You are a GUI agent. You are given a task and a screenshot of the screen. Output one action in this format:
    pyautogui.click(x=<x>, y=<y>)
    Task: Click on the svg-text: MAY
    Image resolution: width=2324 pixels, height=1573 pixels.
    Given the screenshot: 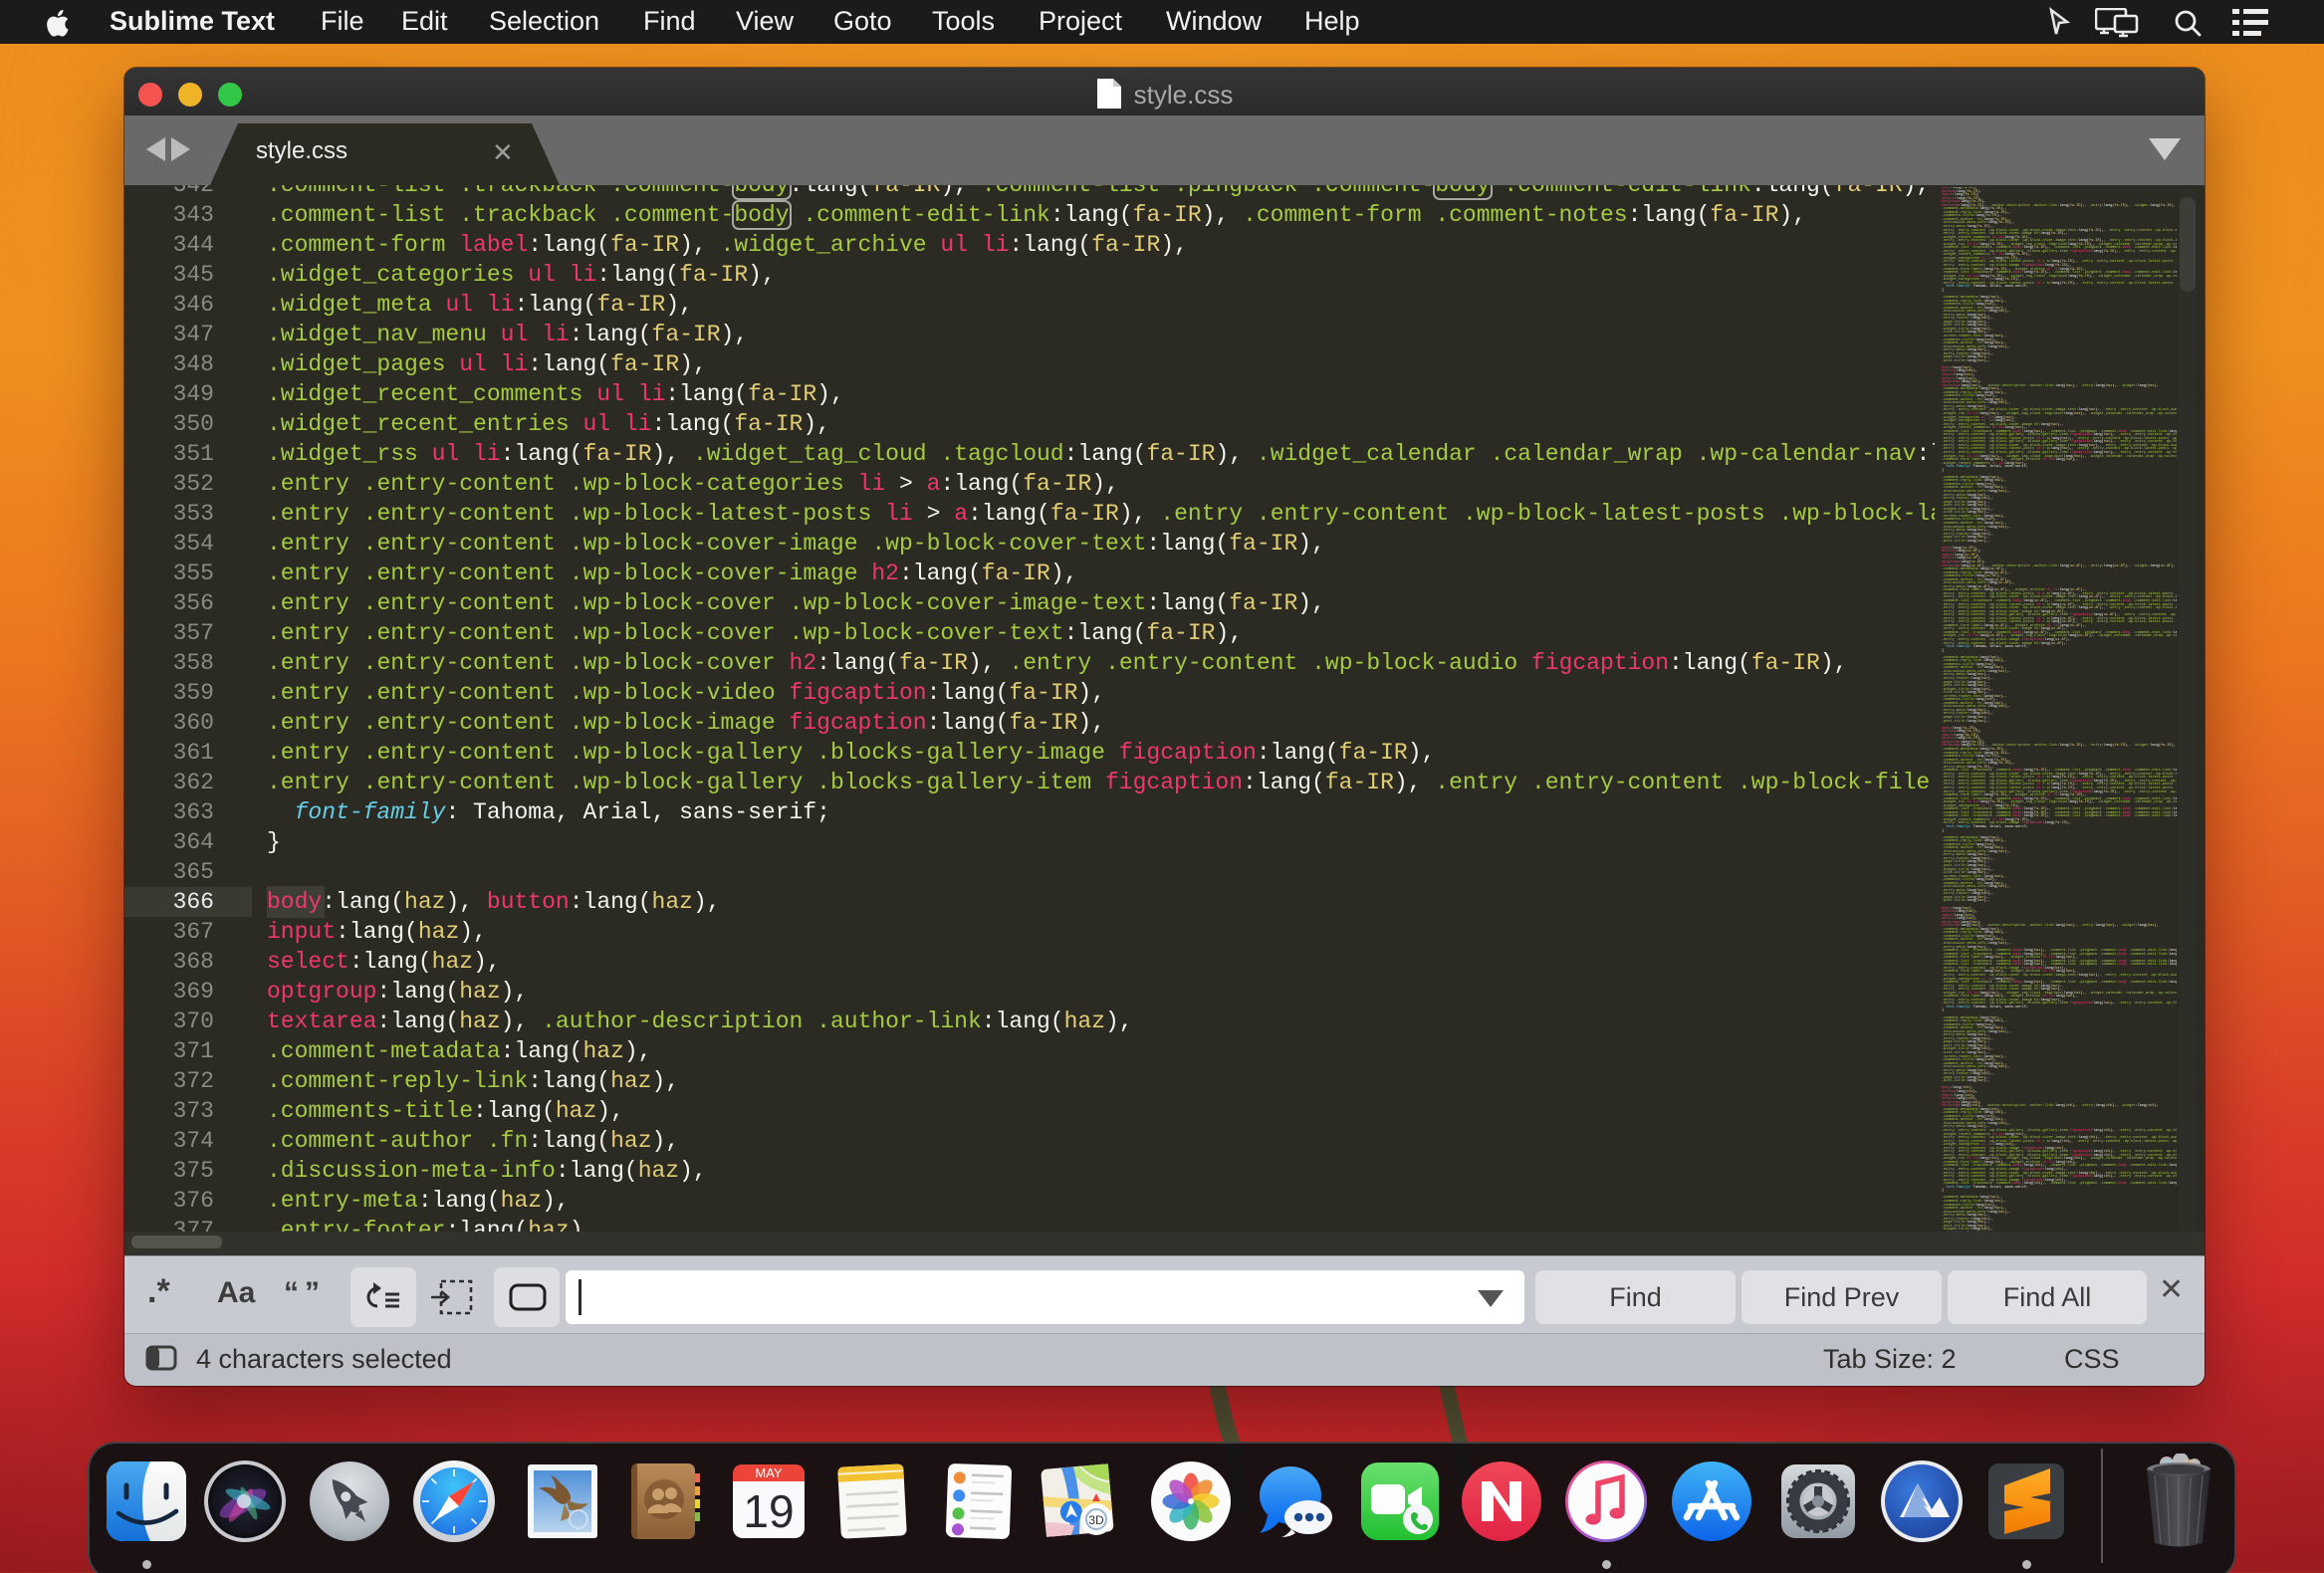 What is the action you would take?
    pyautogui.click(x=769, y=1472)
    